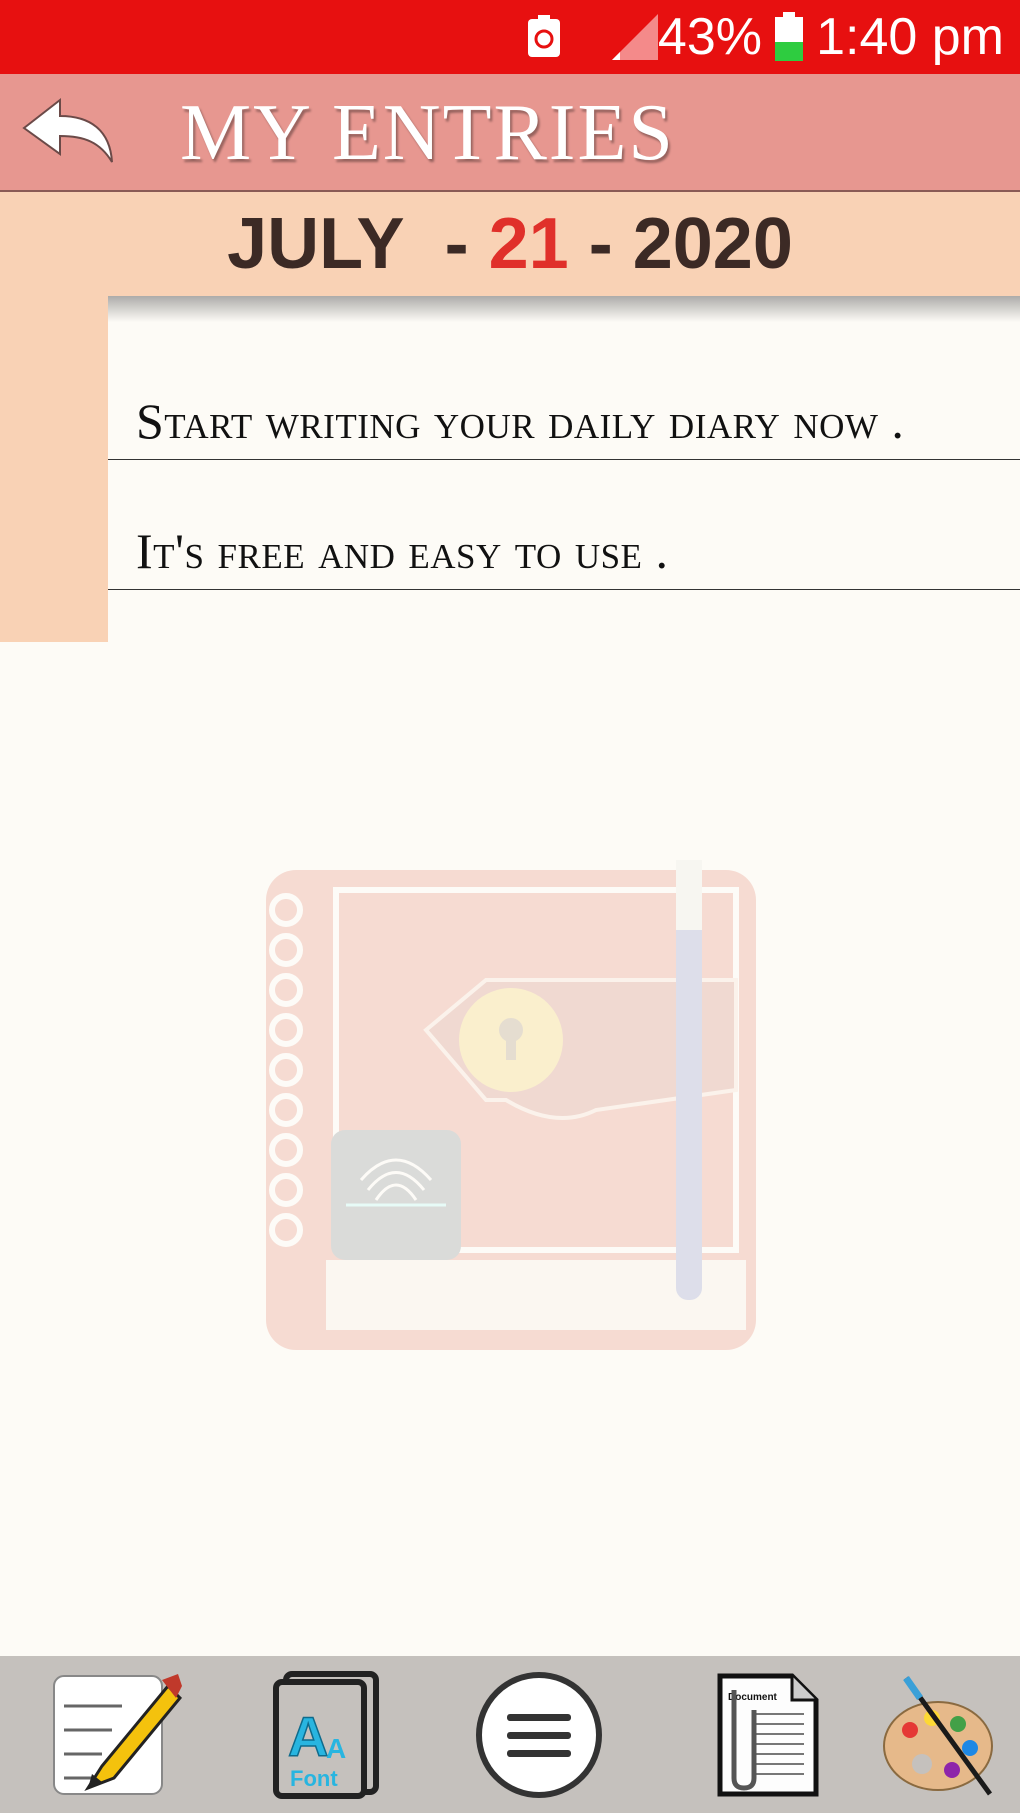 The width and height of the screenshot is (1020, 1813). What do you see at coordinates (635, 37) in the screenshot?
I see `signal-icon` at bounding box center [635, 37].